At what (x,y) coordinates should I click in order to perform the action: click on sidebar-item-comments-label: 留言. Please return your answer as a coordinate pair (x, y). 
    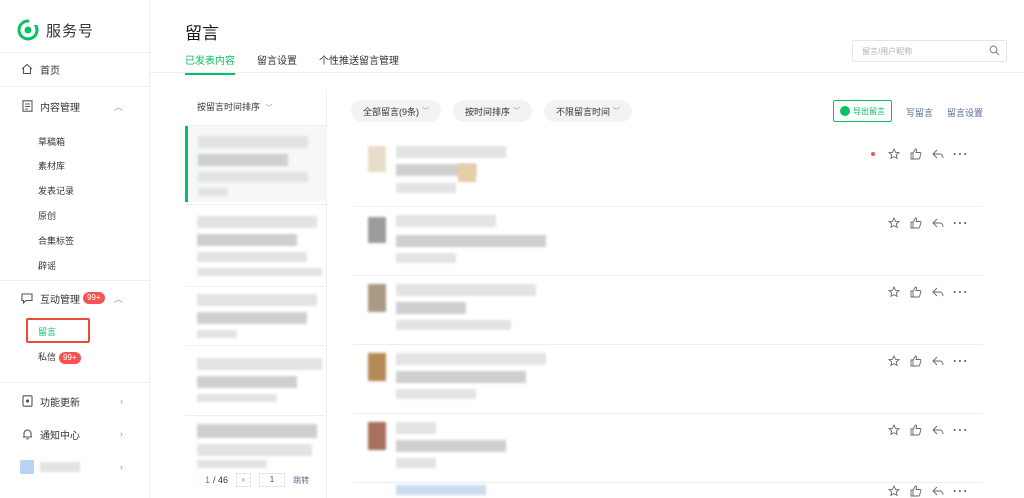
    Looking at the image, I should click on (47, 332).